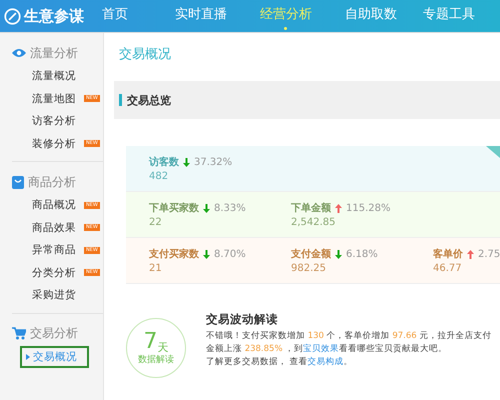  I want to click on badge-caption: 数据解读, so click(156, 360).